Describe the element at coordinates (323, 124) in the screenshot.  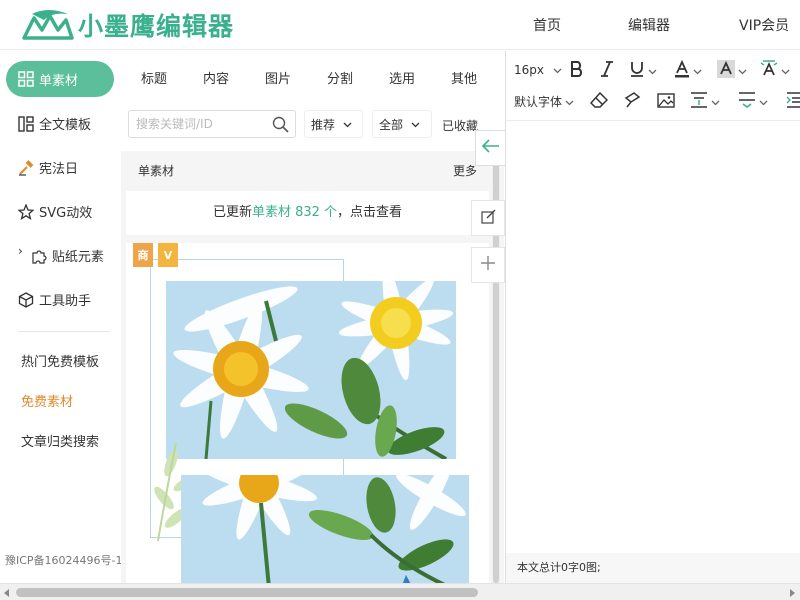
I see `sort-dropdown-label: 推荐` at that location.